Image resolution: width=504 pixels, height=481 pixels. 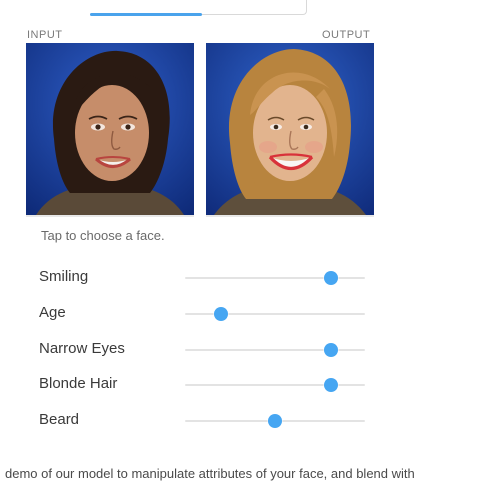 What do you see at coordinates (78, 383) in the screenshot?
I see `slider-label-blonde-hair: Blonde Hair` at bounding box center [78, 383].